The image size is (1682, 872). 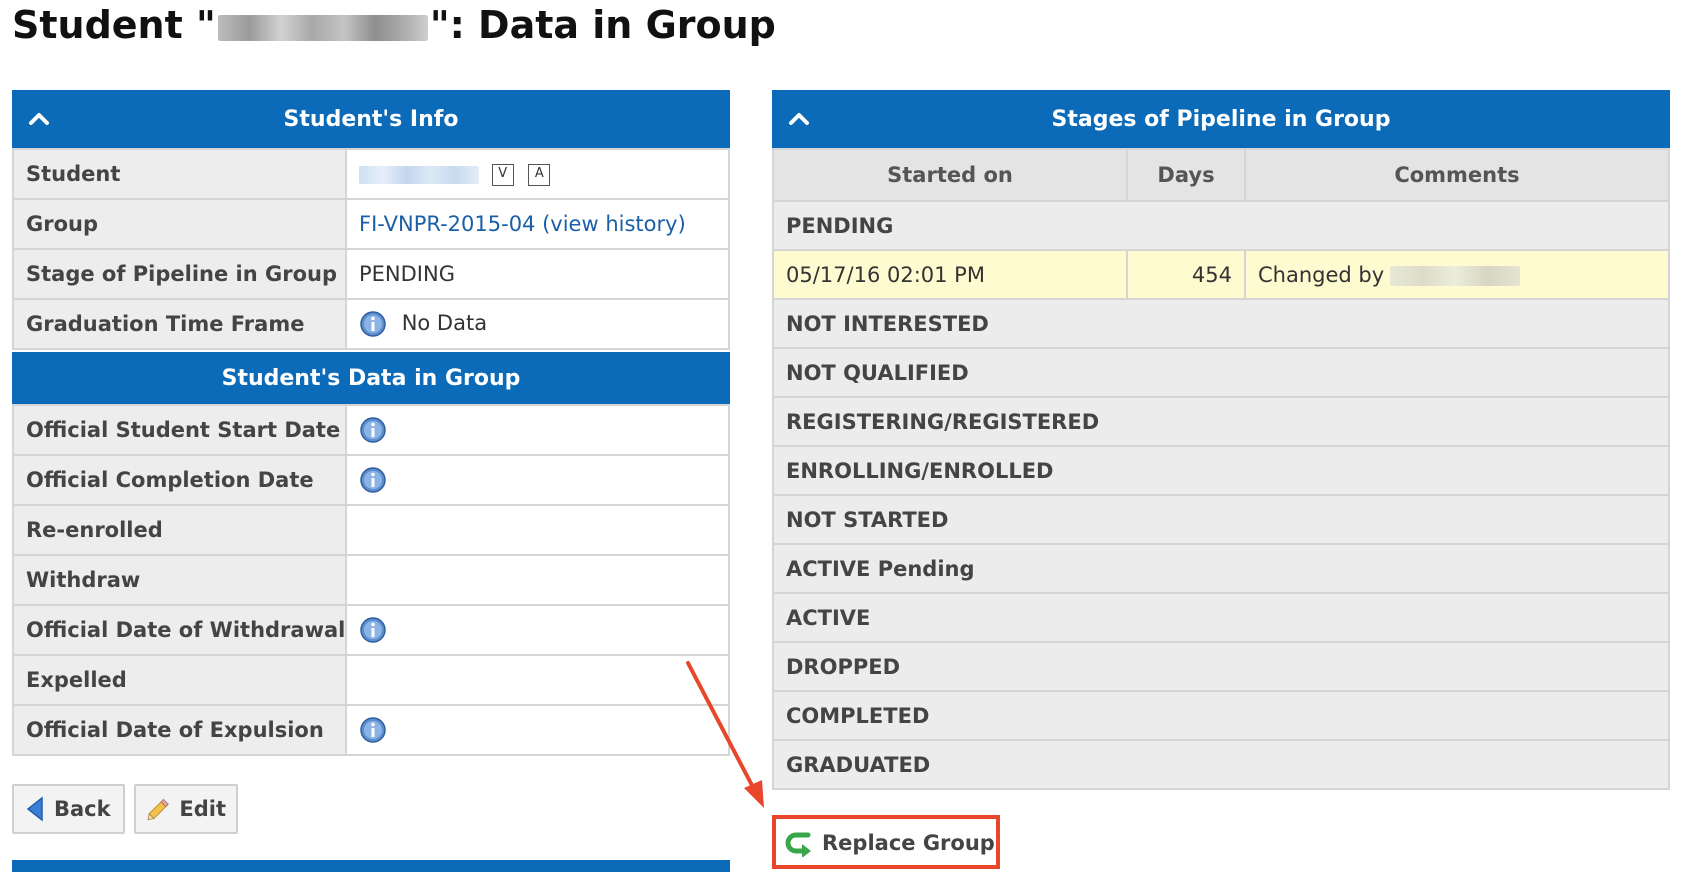 I want to click on withdrawal-date-value, so click(x=537, y=630).